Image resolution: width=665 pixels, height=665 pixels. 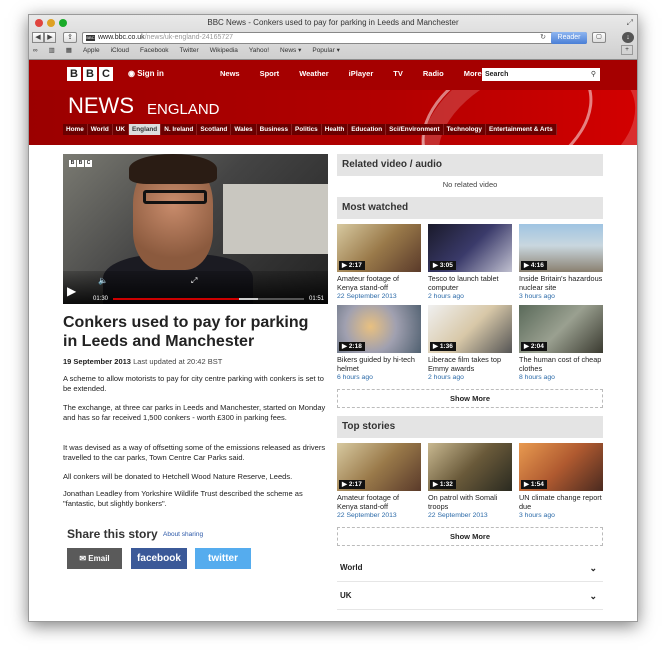 What do you see at coordinates (120, 50) in the screenshot?
I see `bookmark-item: iCloud` at bounding box center [120, 50].